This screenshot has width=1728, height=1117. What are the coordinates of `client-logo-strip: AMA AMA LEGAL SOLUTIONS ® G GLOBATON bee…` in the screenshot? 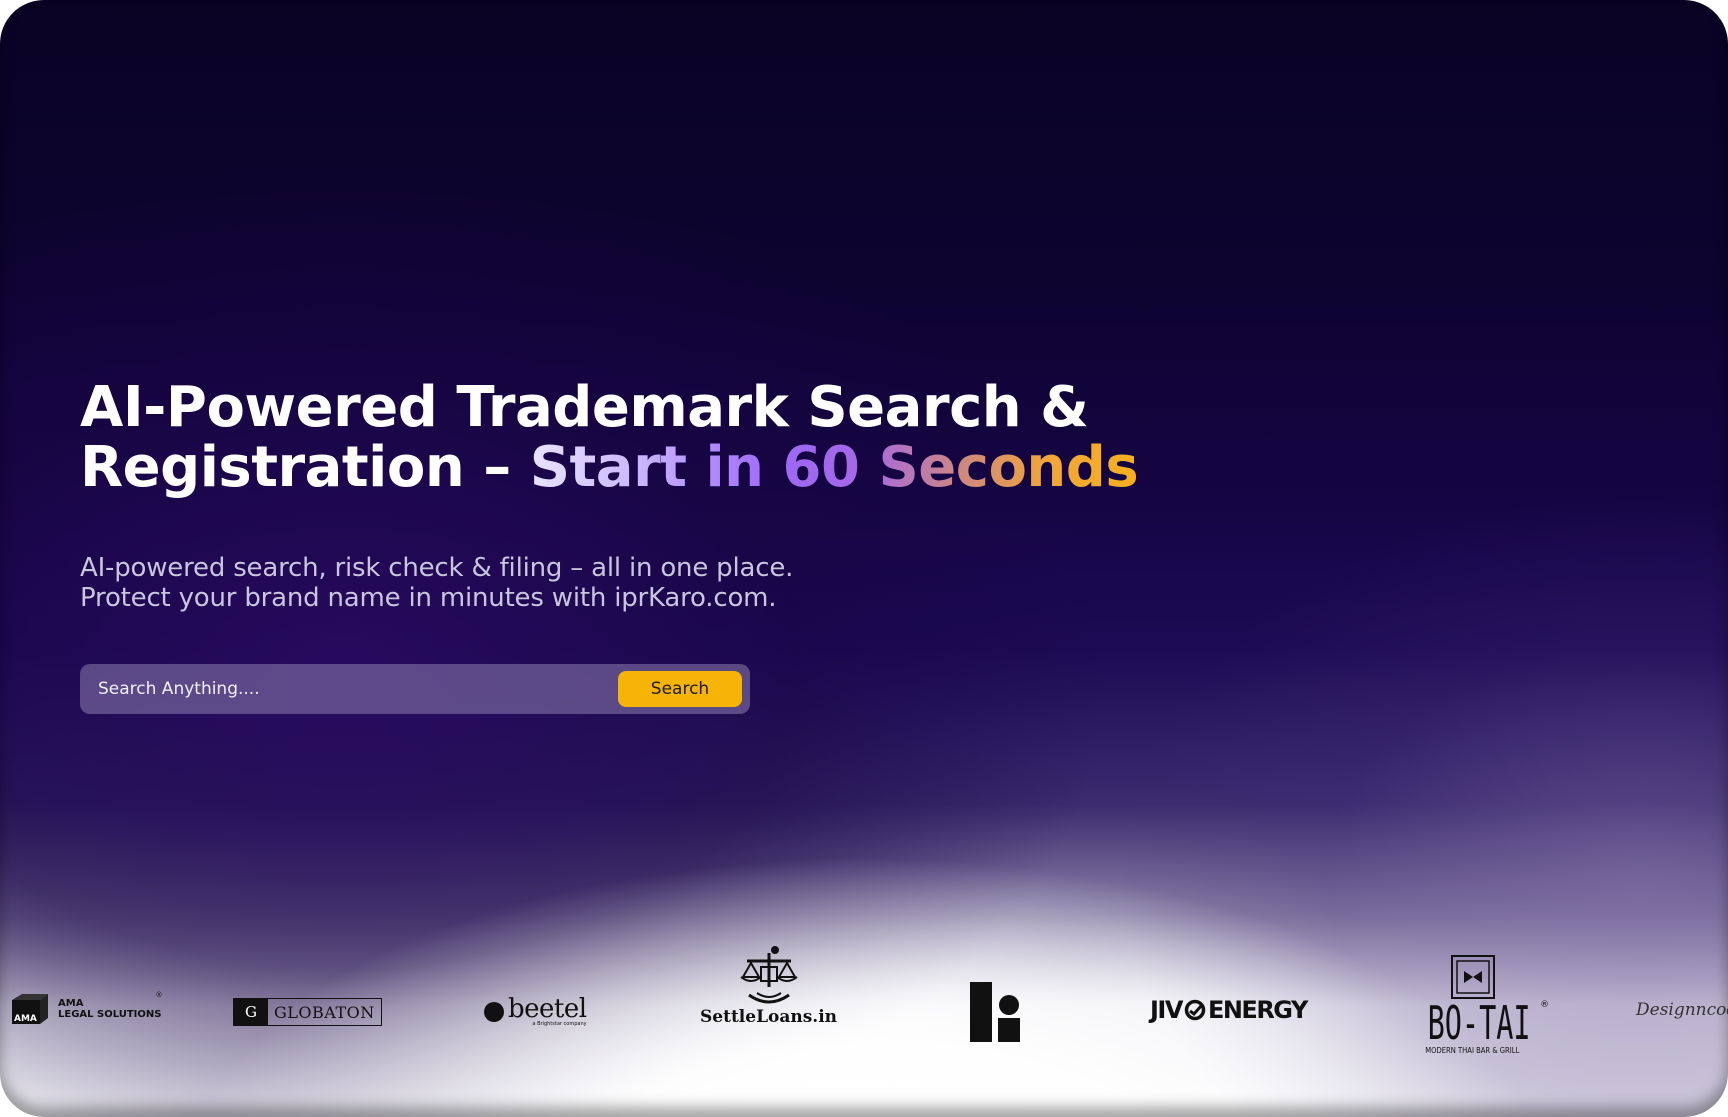 It's located at (864, 1010).